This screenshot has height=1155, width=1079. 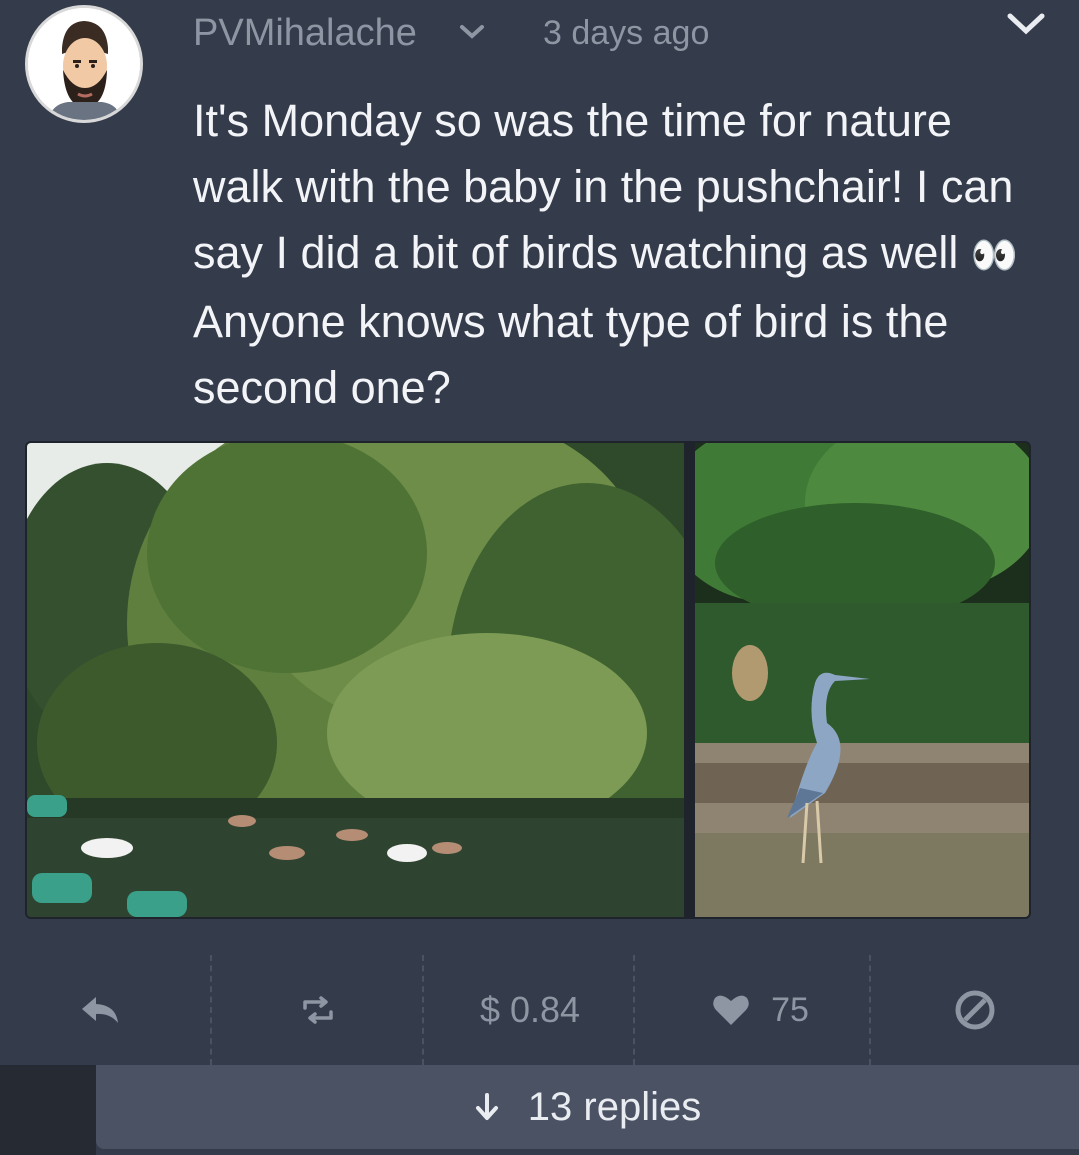 I want to click on payout-amount: $ 0.84, so click(x=530, y=1009).